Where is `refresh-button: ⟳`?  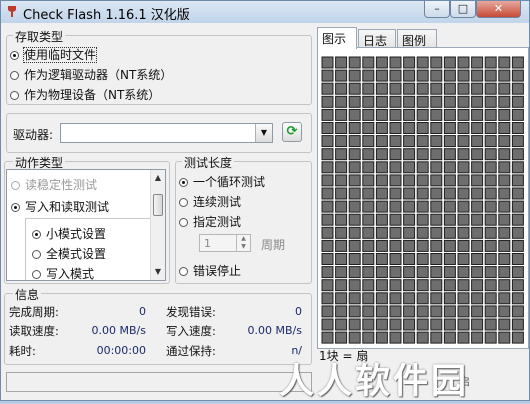 refresh-button: ⟳ is located at coordinates (292, 132).